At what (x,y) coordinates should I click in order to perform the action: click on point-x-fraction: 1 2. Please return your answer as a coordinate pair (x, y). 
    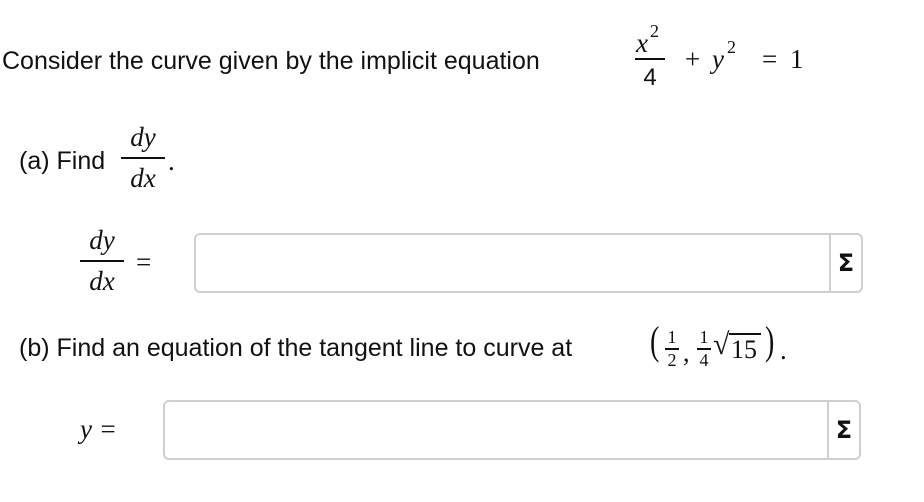
    Looking at the image, I should click on (672, 348).